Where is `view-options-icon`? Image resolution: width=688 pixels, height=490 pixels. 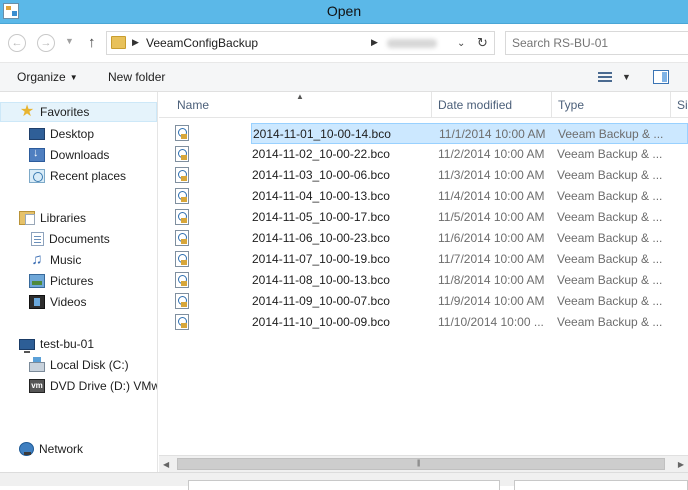 view-options-icon is located at coordinates (605, 77).